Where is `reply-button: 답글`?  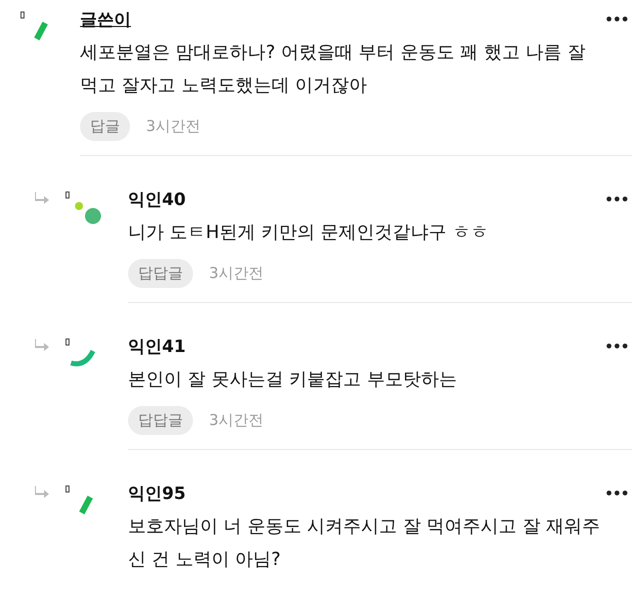
reply-button: 답글 is located at coordinates (105, 126).